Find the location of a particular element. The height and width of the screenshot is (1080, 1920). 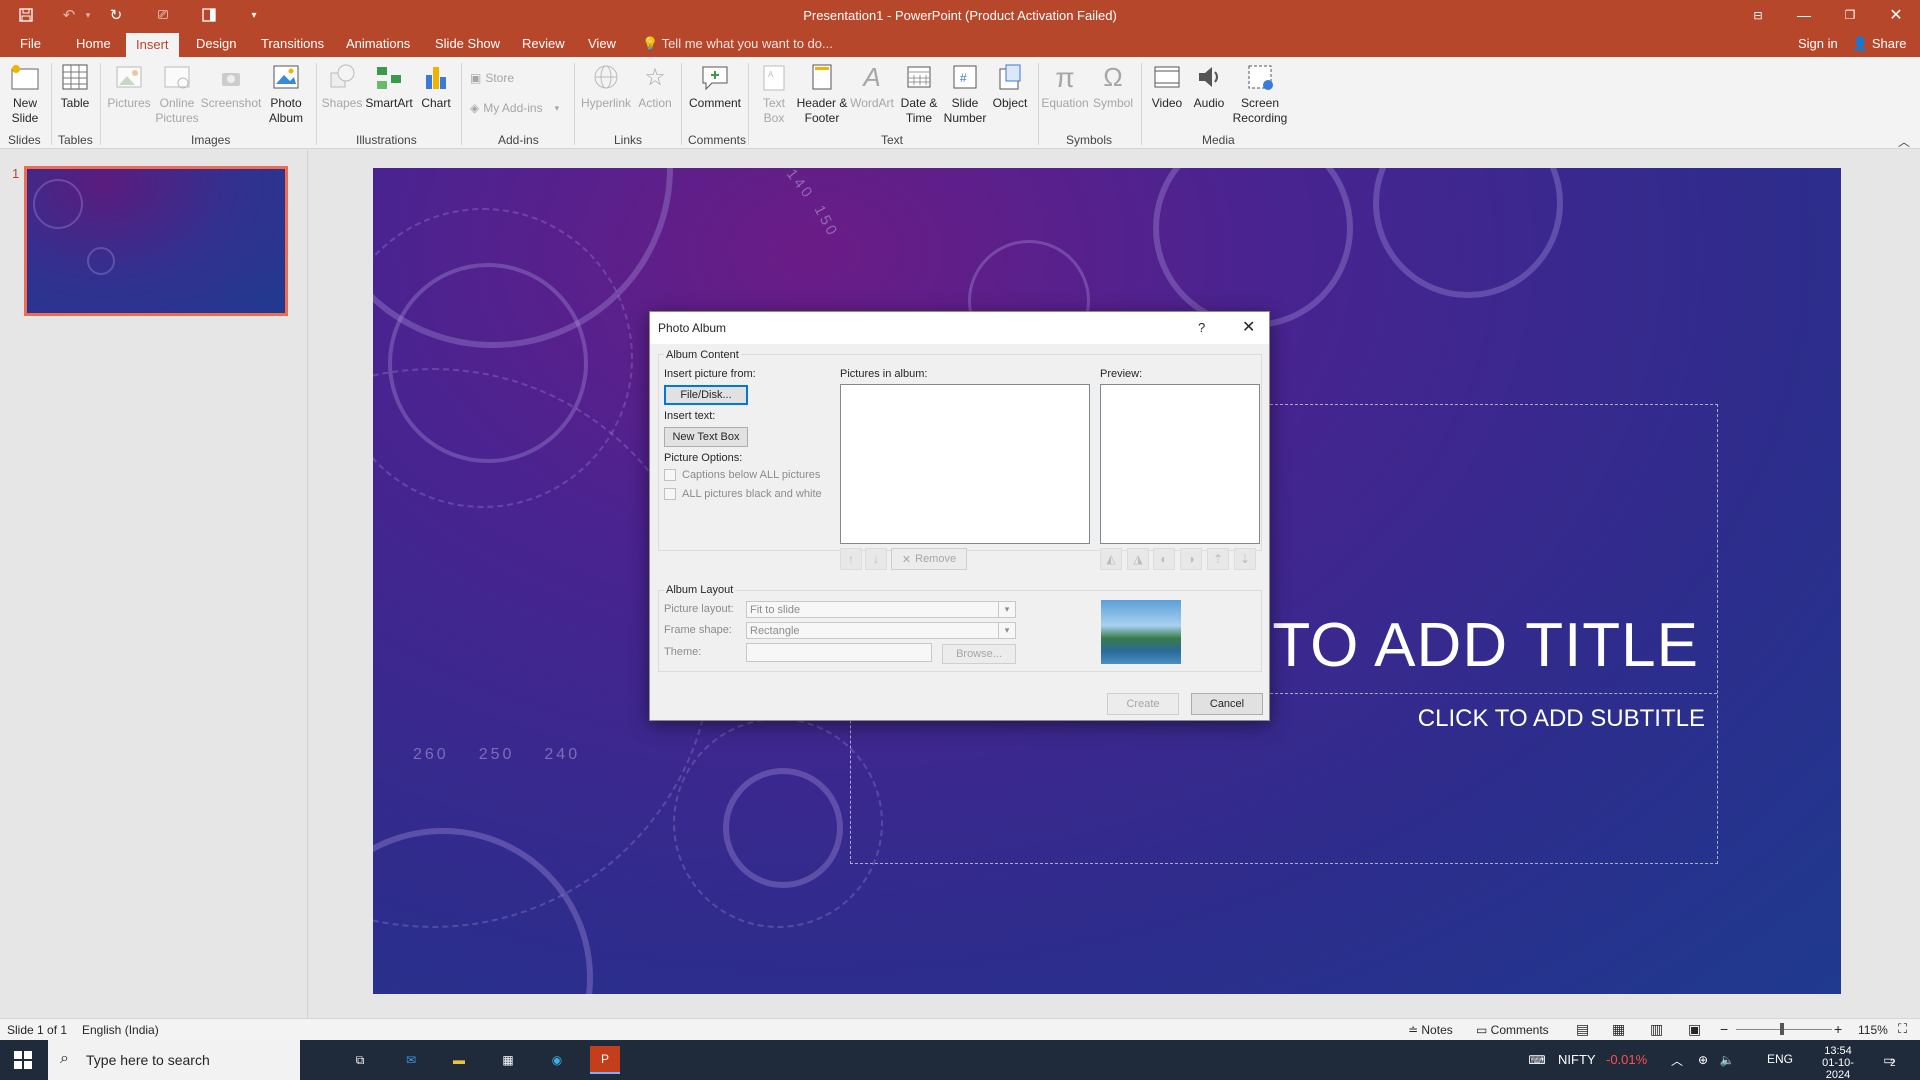

tab-view: View is located at coordinates (602, 43).